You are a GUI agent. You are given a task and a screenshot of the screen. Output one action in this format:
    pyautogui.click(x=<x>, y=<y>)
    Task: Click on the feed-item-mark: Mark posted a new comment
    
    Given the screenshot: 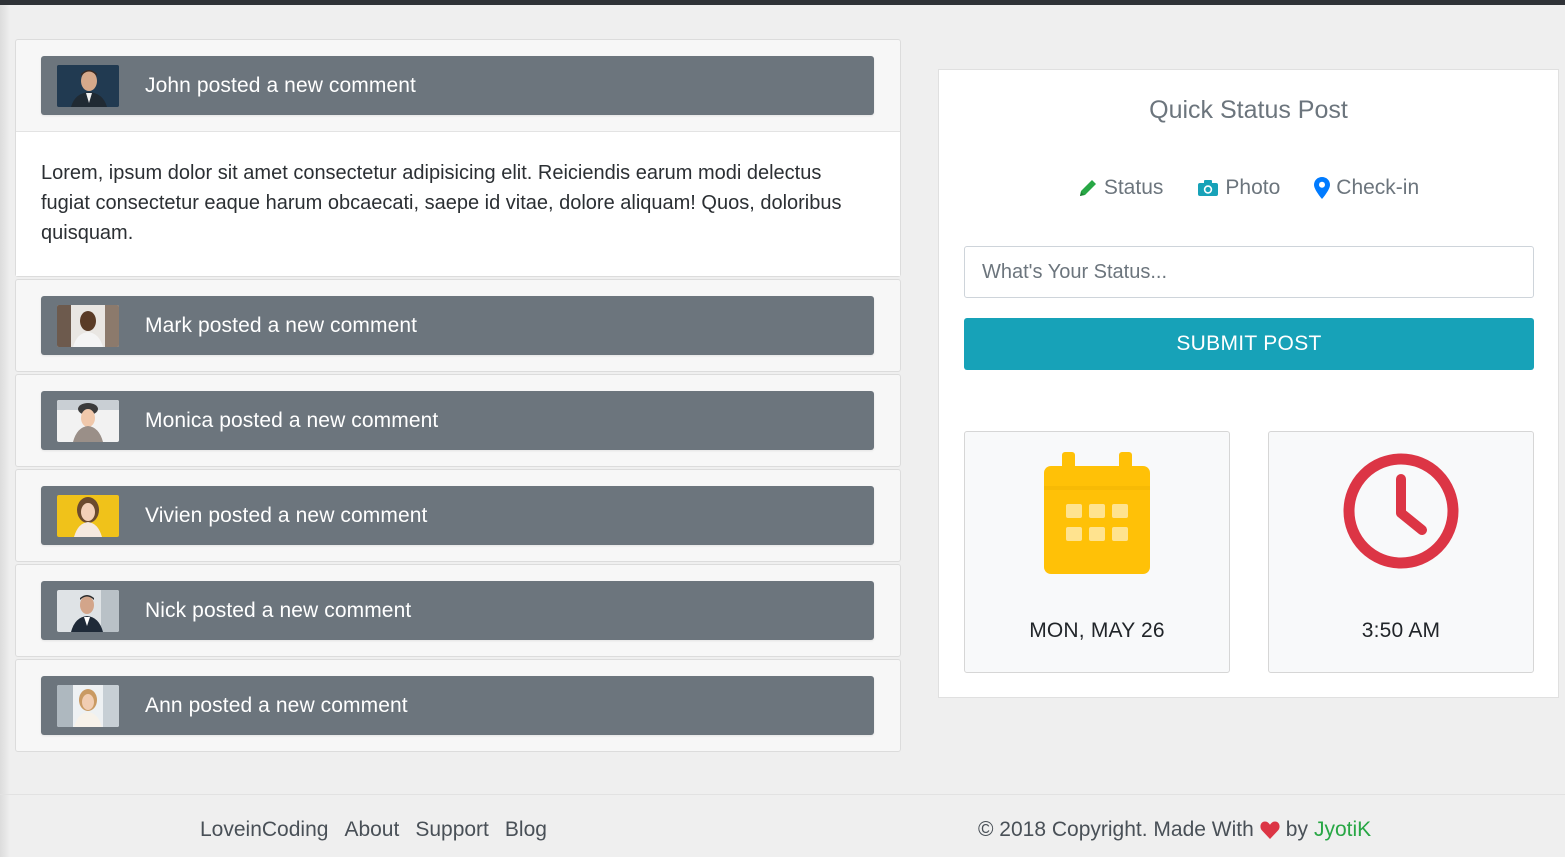 What is the action you would take?
    pyautogui.click(x=457, y=325)
    